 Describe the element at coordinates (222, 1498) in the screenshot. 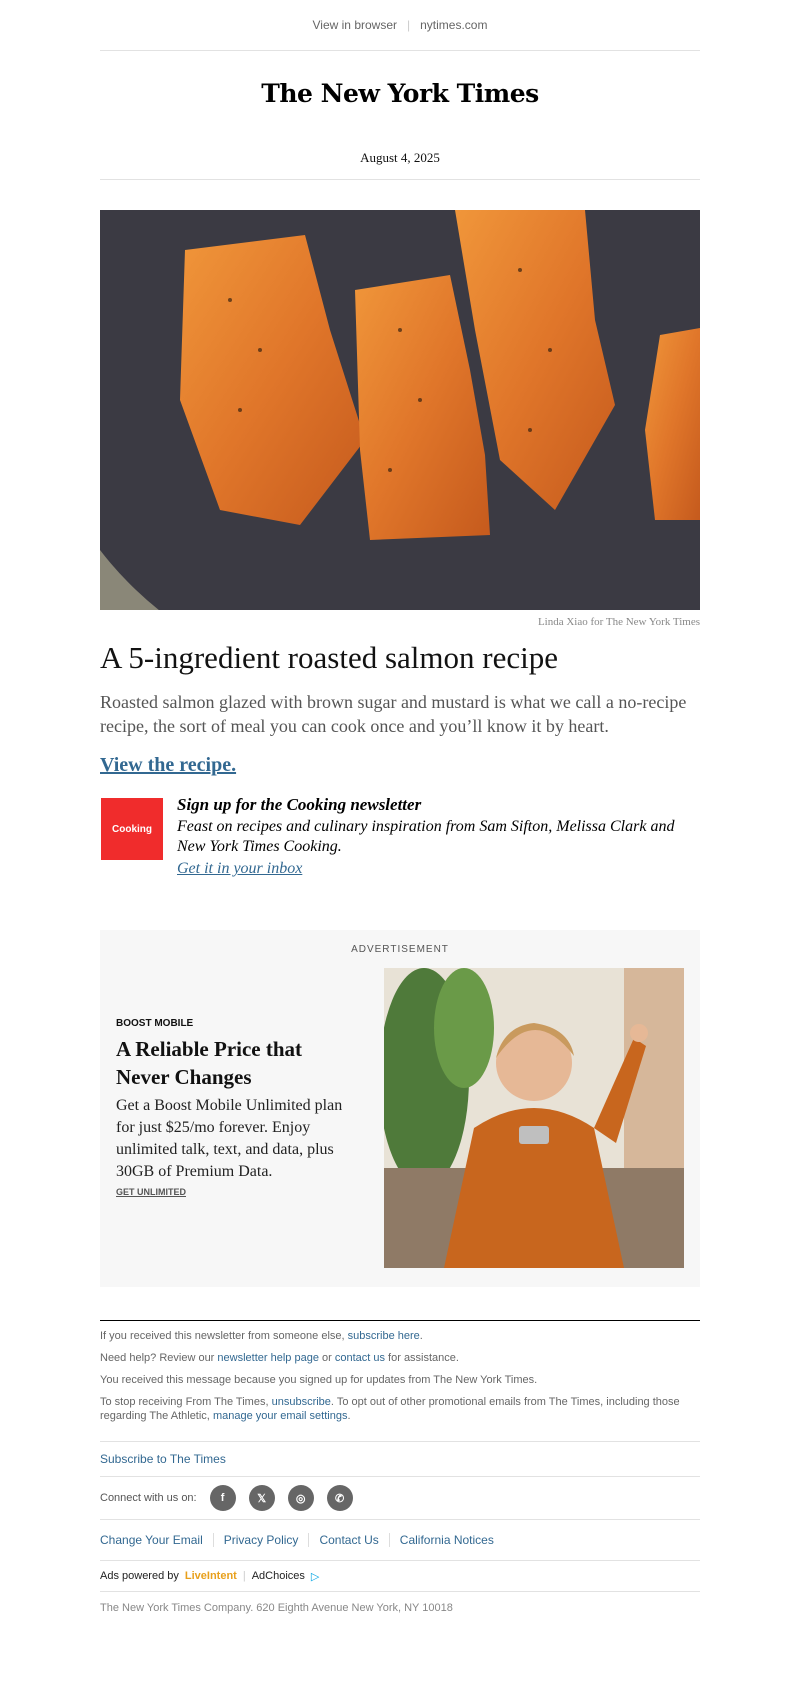

I see `facebook-icon: f` at that location.